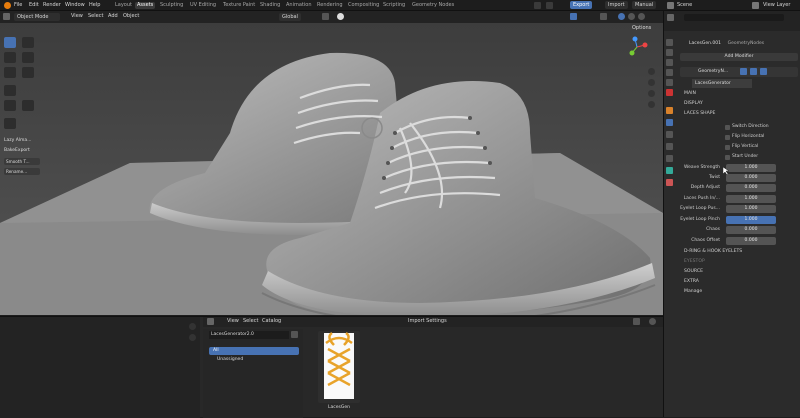  I want to click on tab-assets: Assets, so click(145, 5).